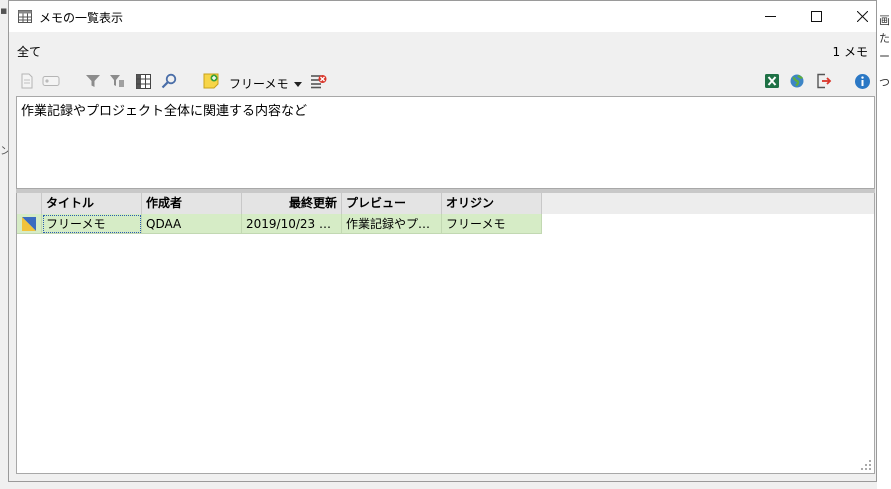 Image resolution: width=891 pixels, height=489 pixels. I want to click on close-icon, so click(862, 16).